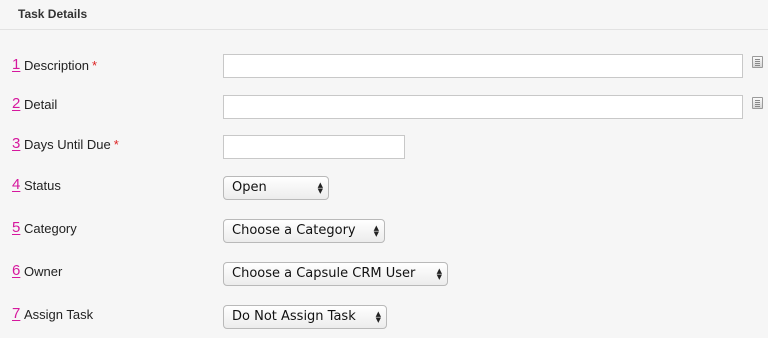 This screenshot has width=768, height=338. Describe the element at coordinates (249, 187) in the screenshot. I see `status-selected-value: Open` at that location.